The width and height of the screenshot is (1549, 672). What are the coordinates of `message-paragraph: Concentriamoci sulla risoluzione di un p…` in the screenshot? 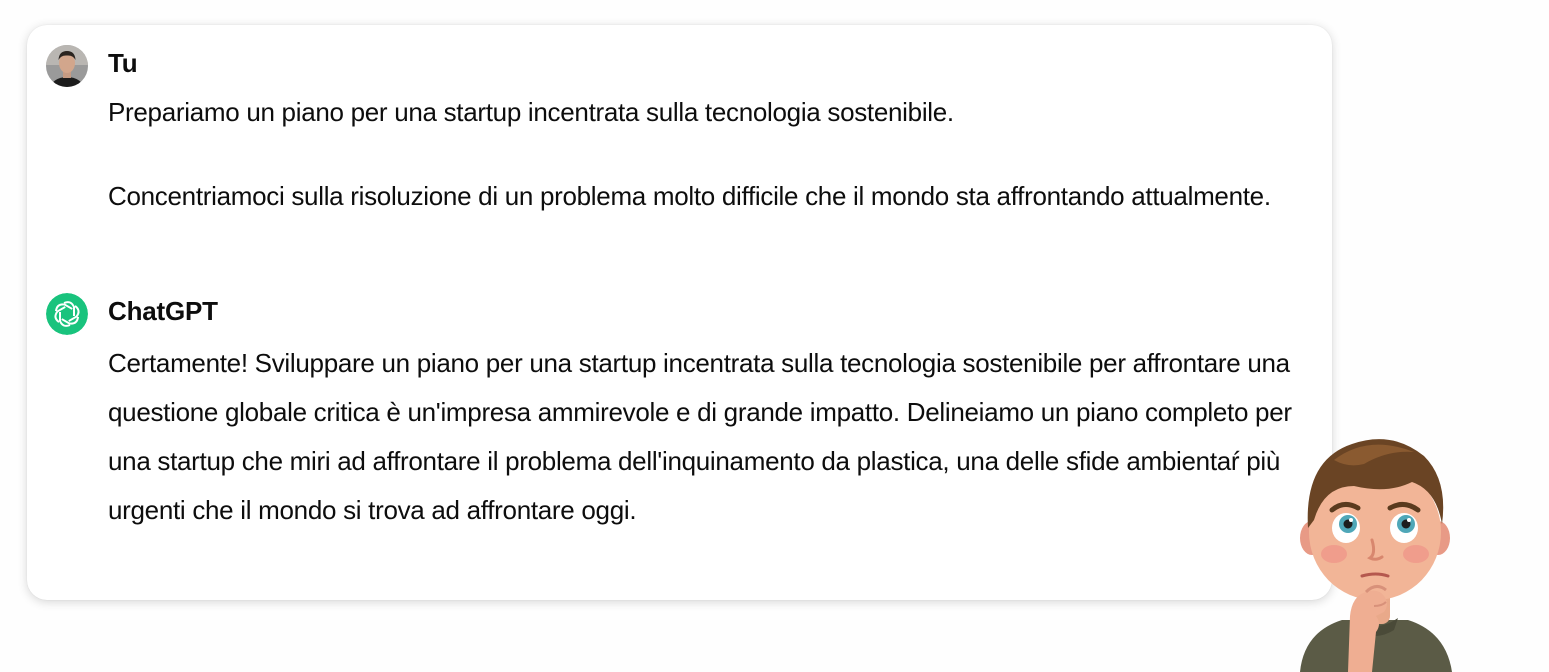 It's located at (689, 196).